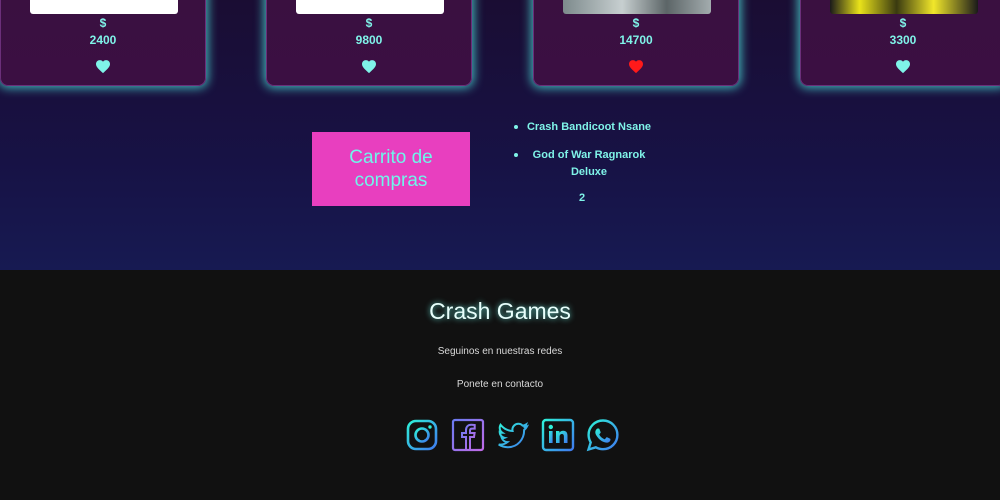 This screenshot has width=1000, height=500. What do you see at coordinates (468, 435) in the screenshot?
I see `facebook-icon` at bounding box center [468, 435].